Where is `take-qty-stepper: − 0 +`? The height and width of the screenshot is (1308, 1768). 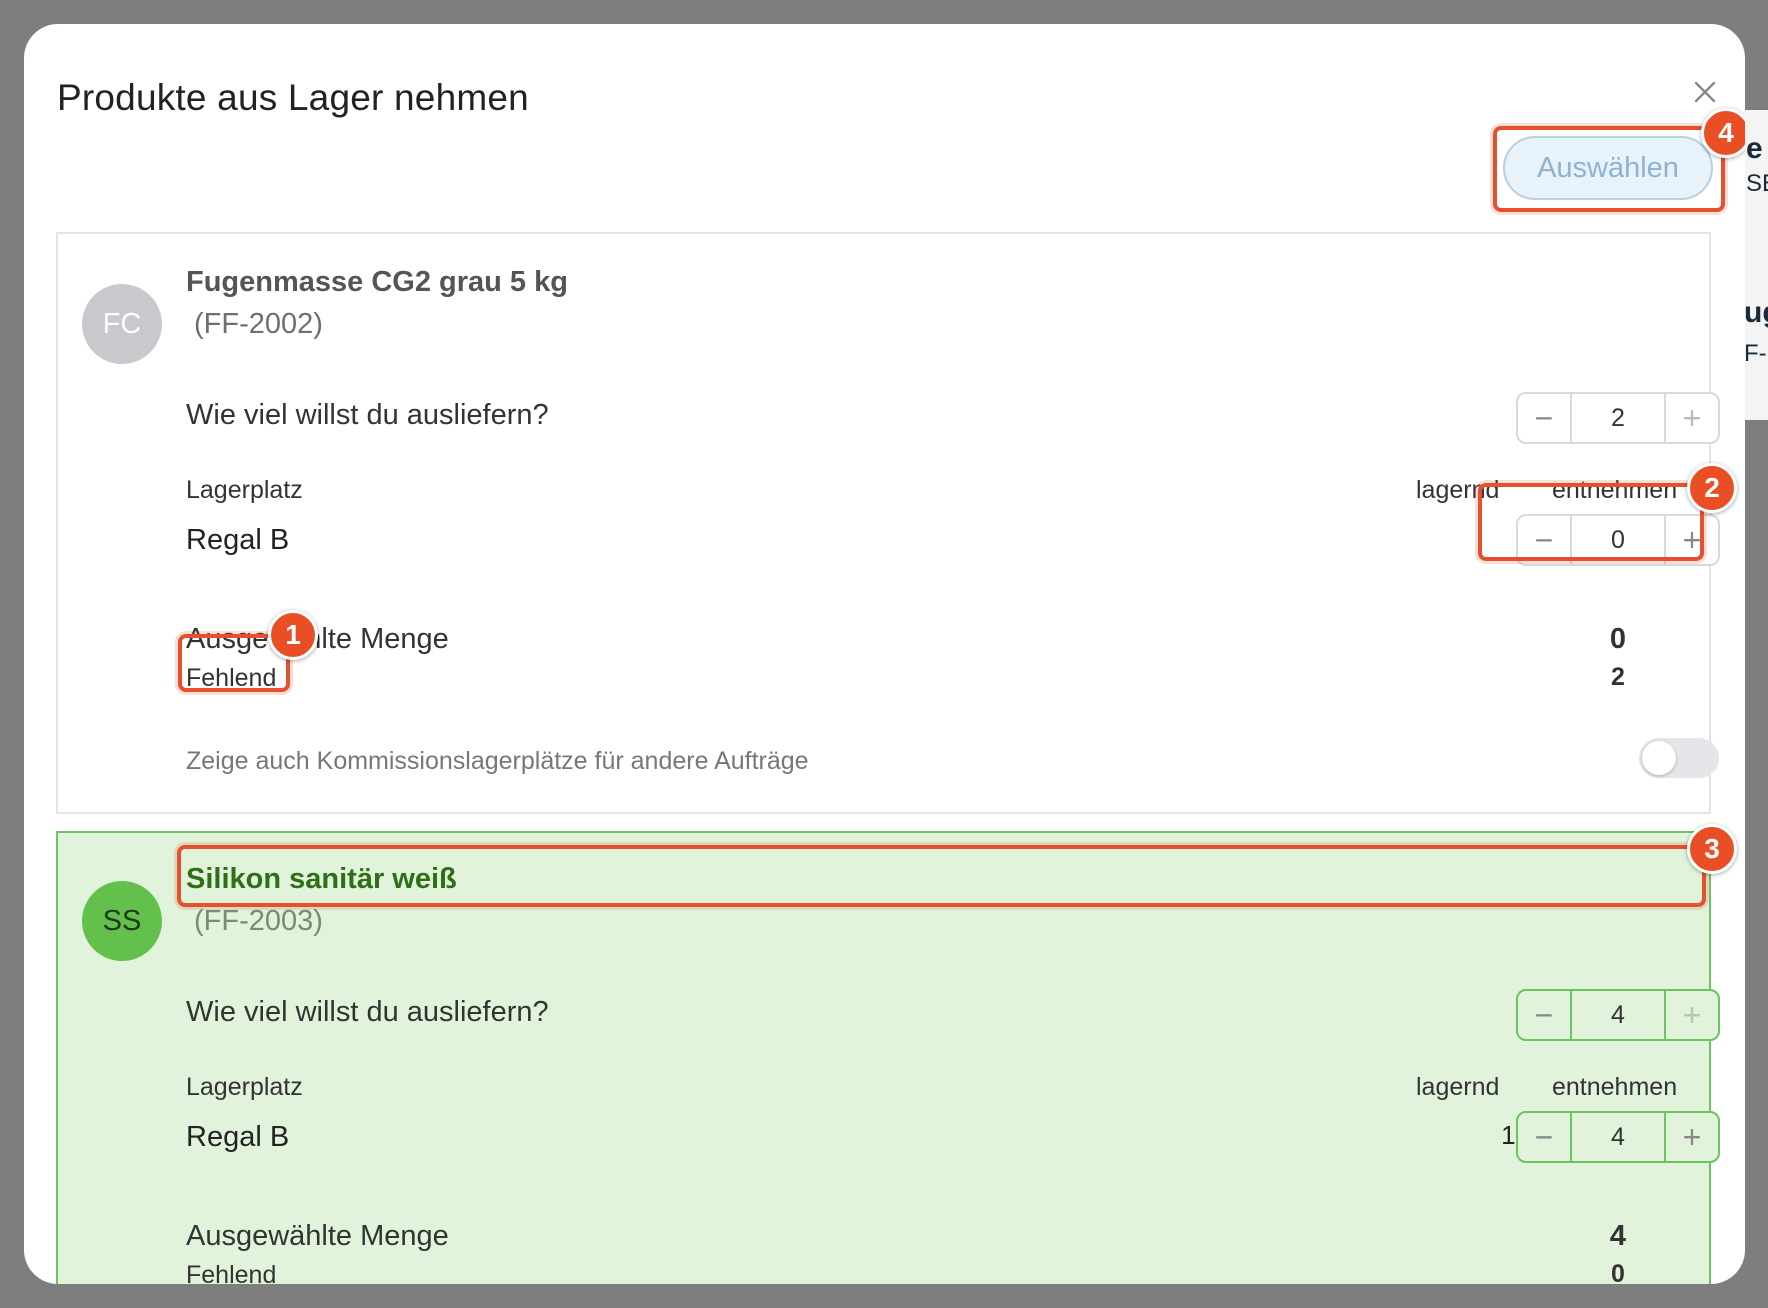 take-qty-stepper: − 0 + is located at coordinates (1618, 540).